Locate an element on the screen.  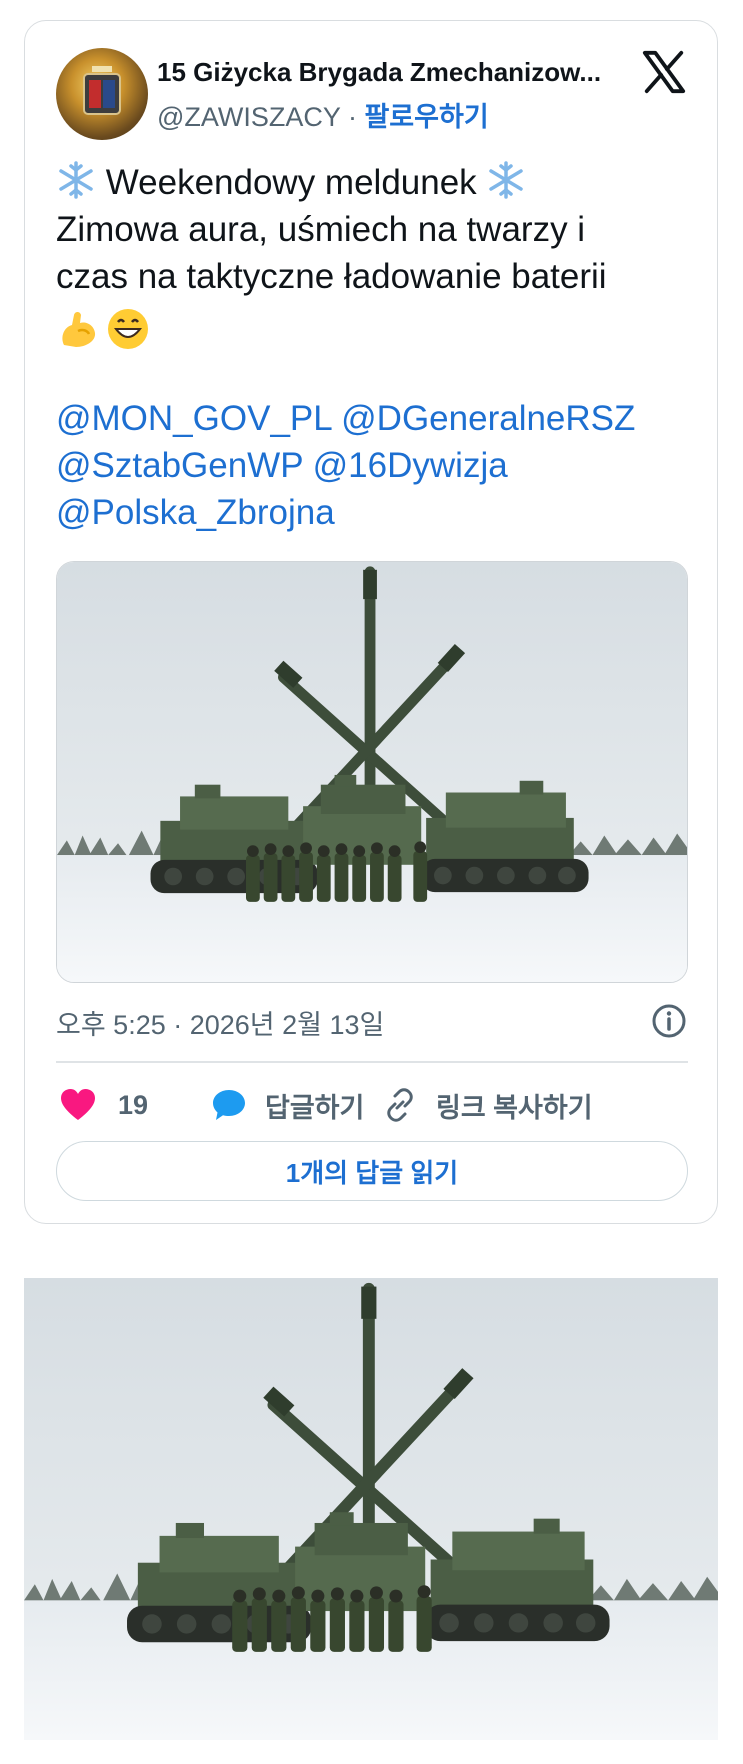
reply-button: 답글하기 is located at coordinates (287, 1105).